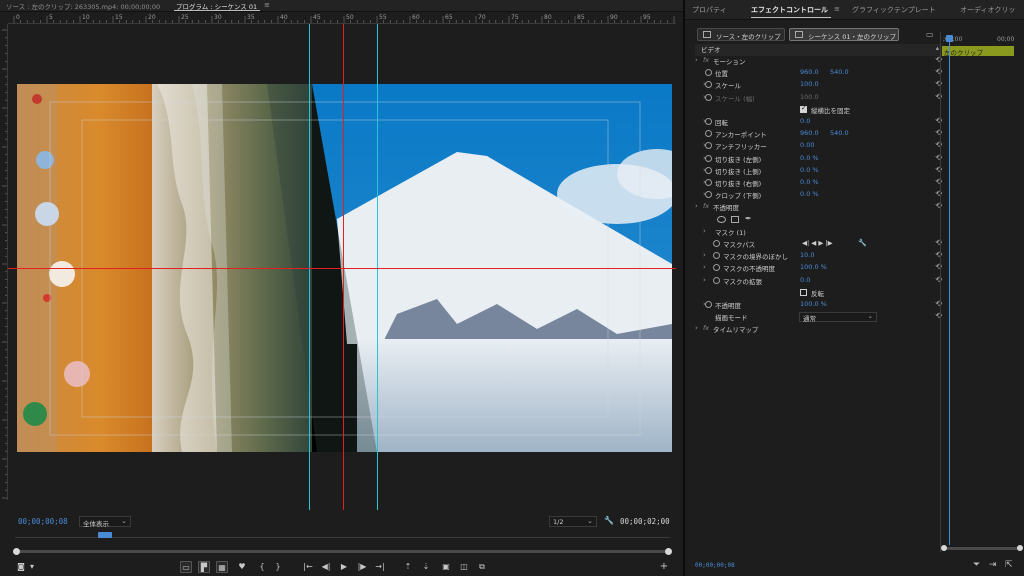 The width and height of the screenshot is (1024, 576). Describe the element at coordinates (668, 551) in the screenshot. I see `scrollbar-handle-right` at that location.